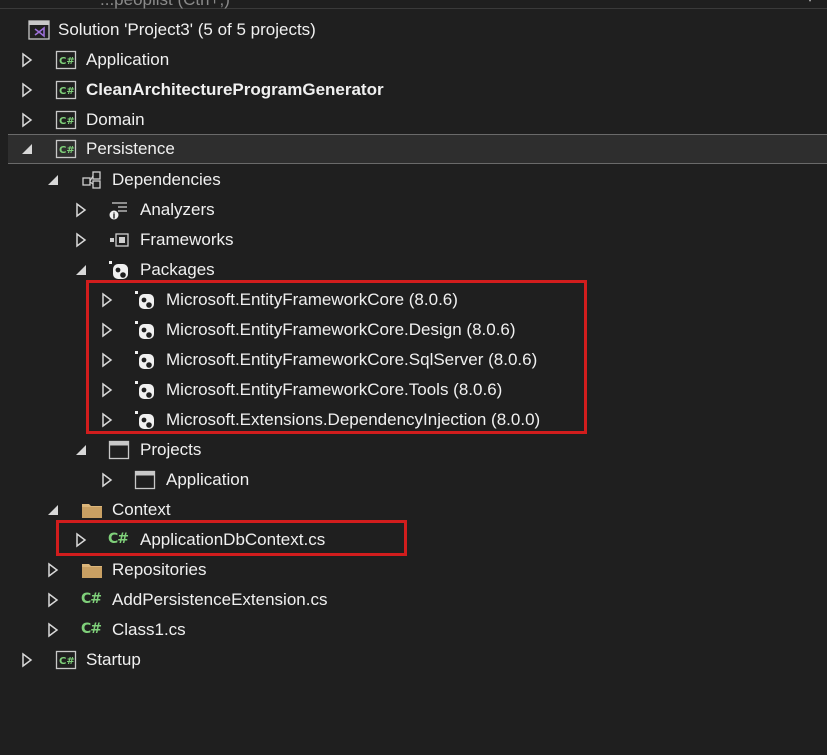  I want to click on tree-row-solution: Solution 'Project3' (5 of 5 projects), so click(413, 30).